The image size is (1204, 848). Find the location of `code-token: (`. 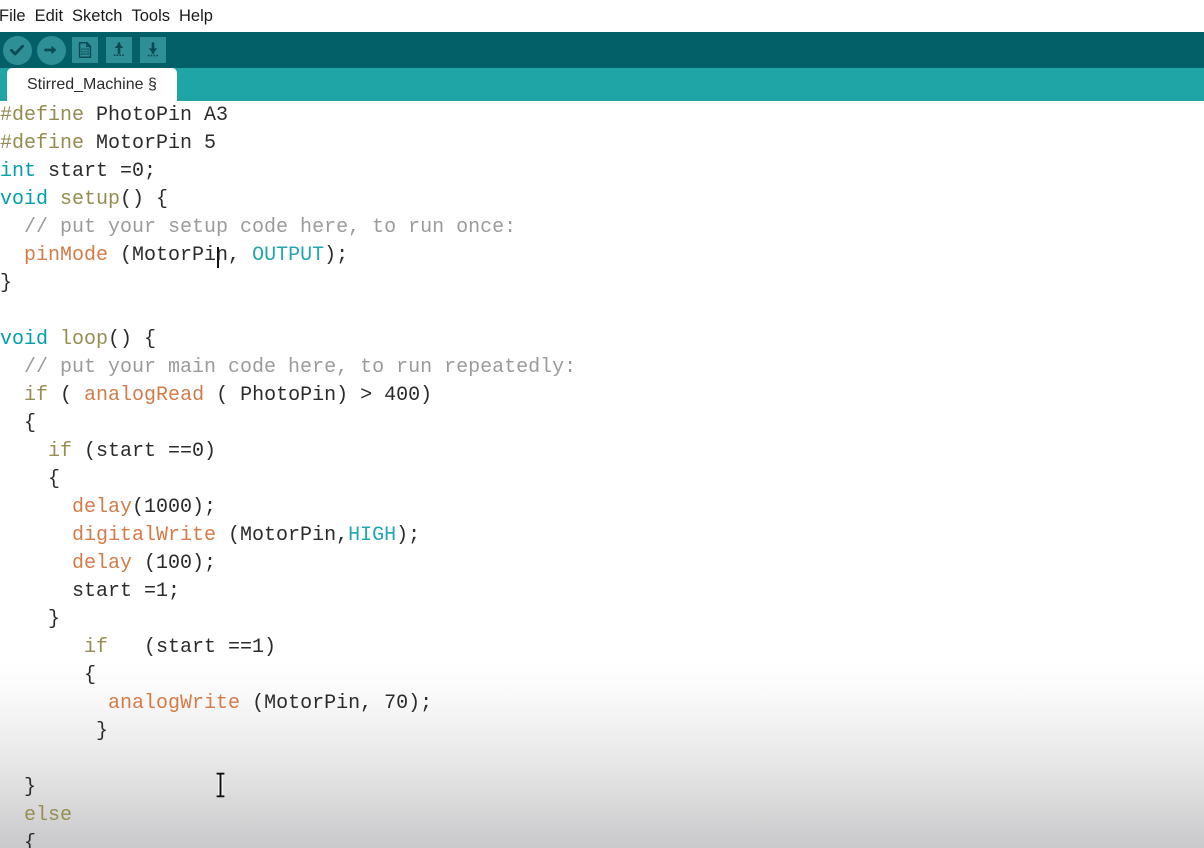

code-token: ( is located at coordinates (66, 395).